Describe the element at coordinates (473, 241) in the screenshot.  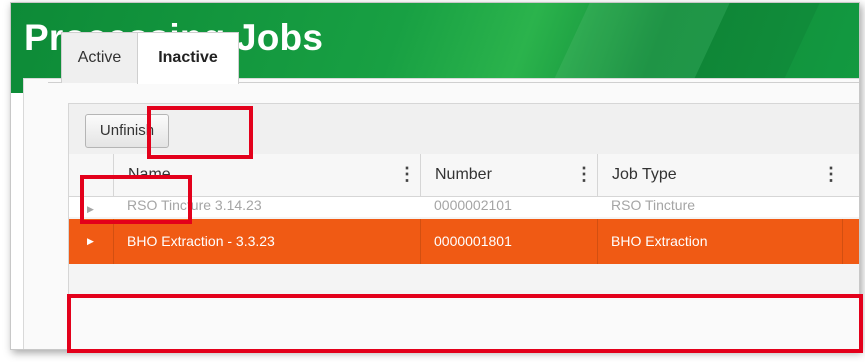
I see `cell-number: 0000001801` at that location.